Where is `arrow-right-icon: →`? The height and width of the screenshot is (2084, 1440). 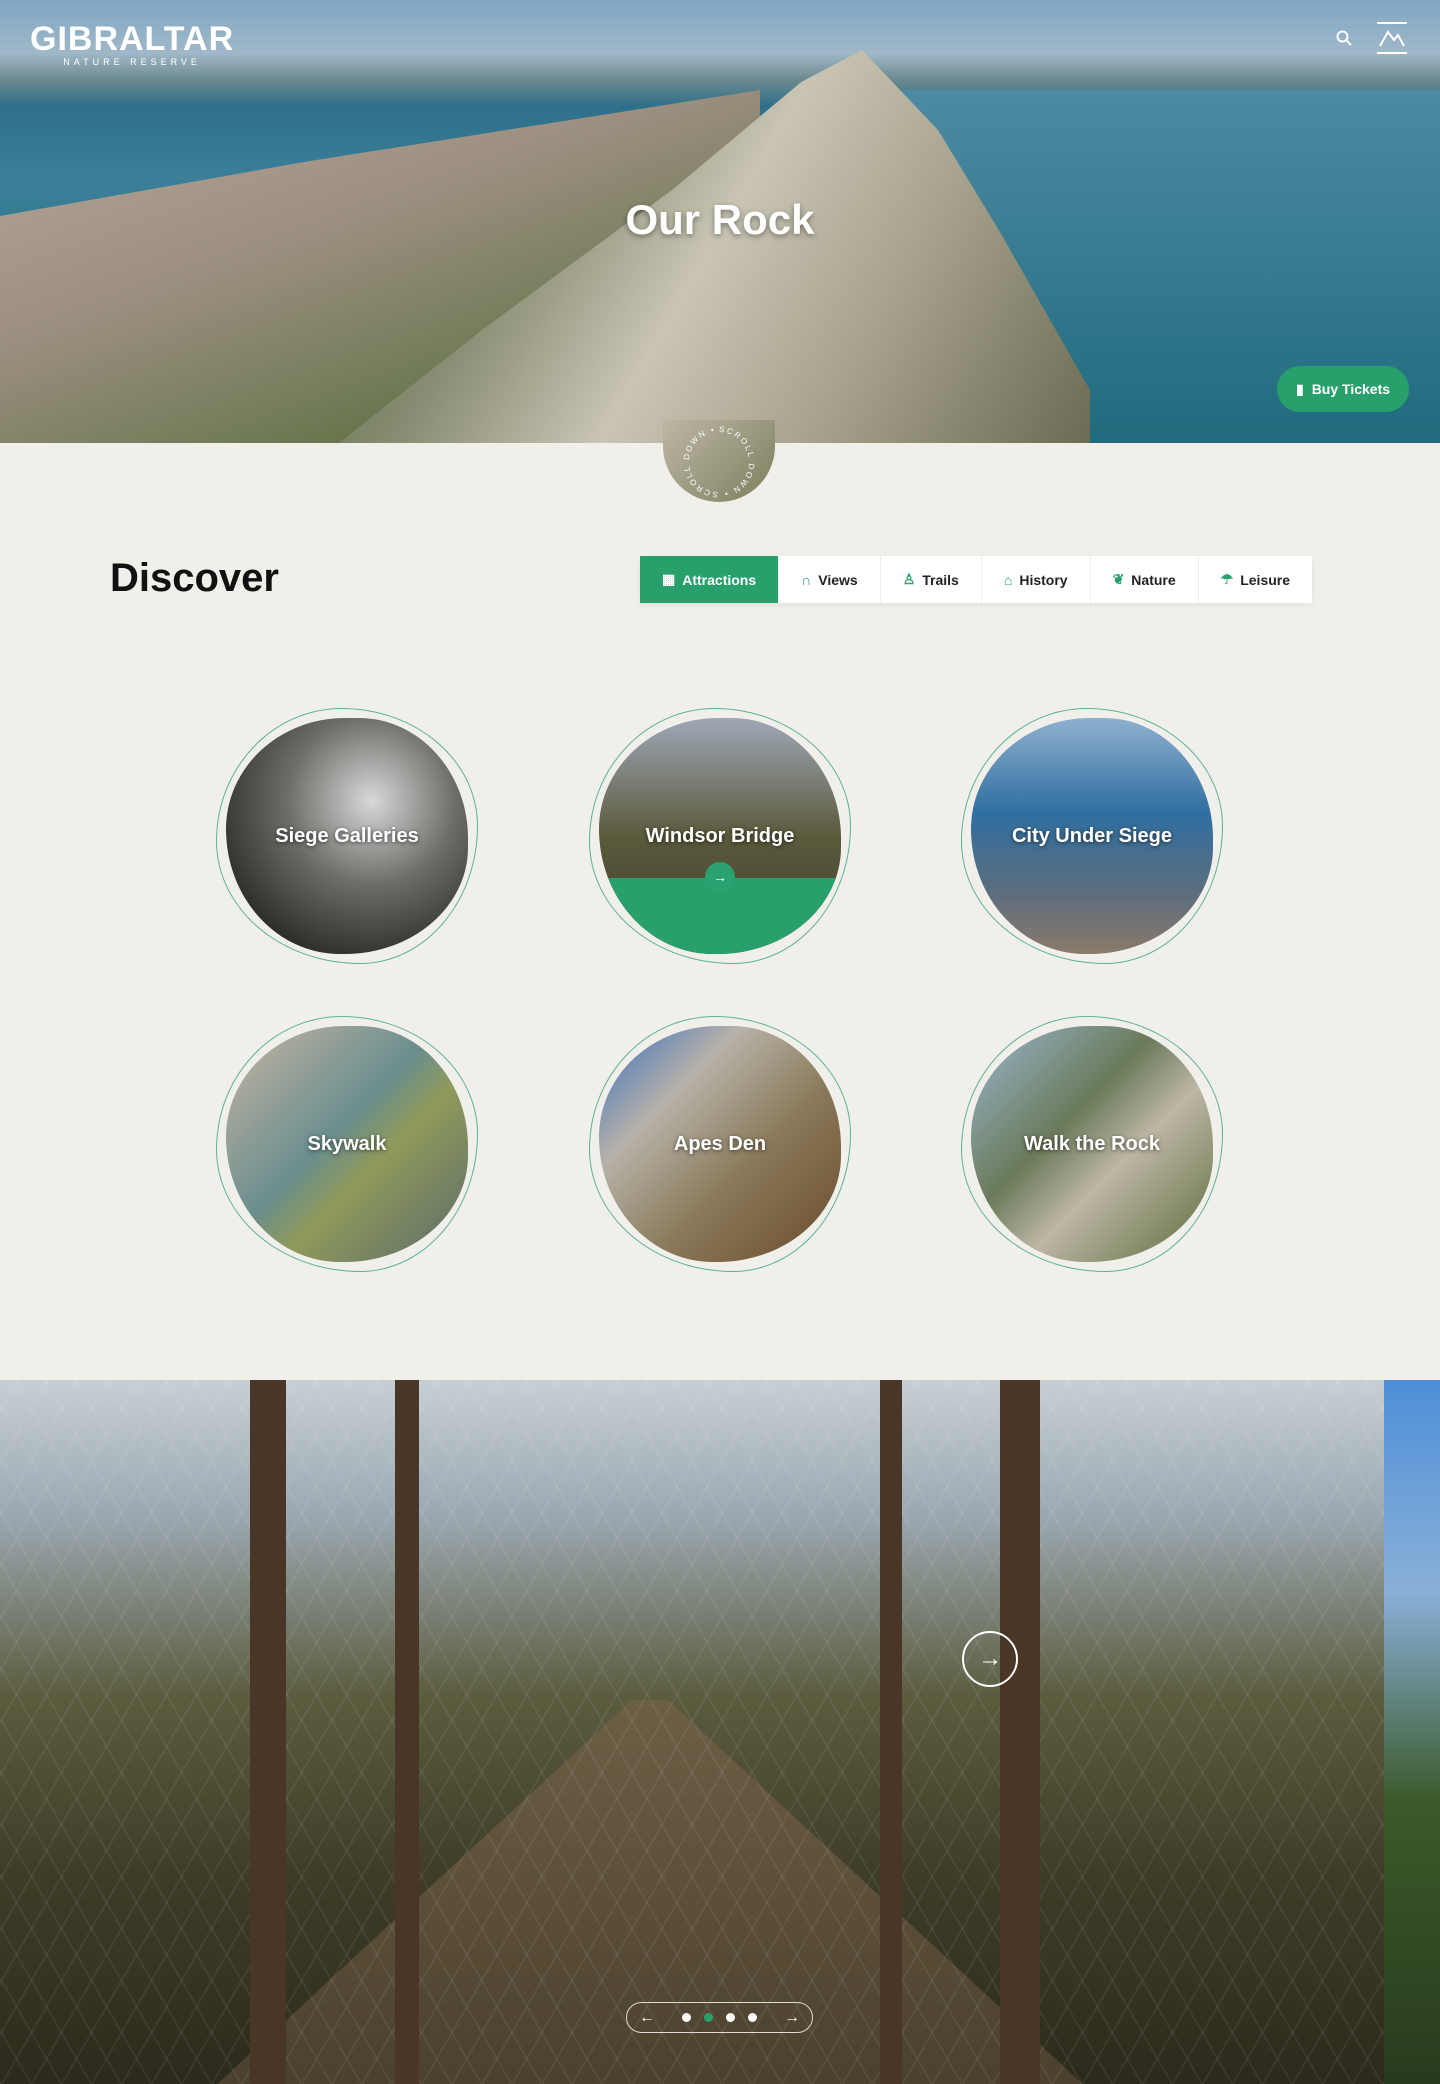 arrow-right-icon: → is located at coordinates (720, 876).